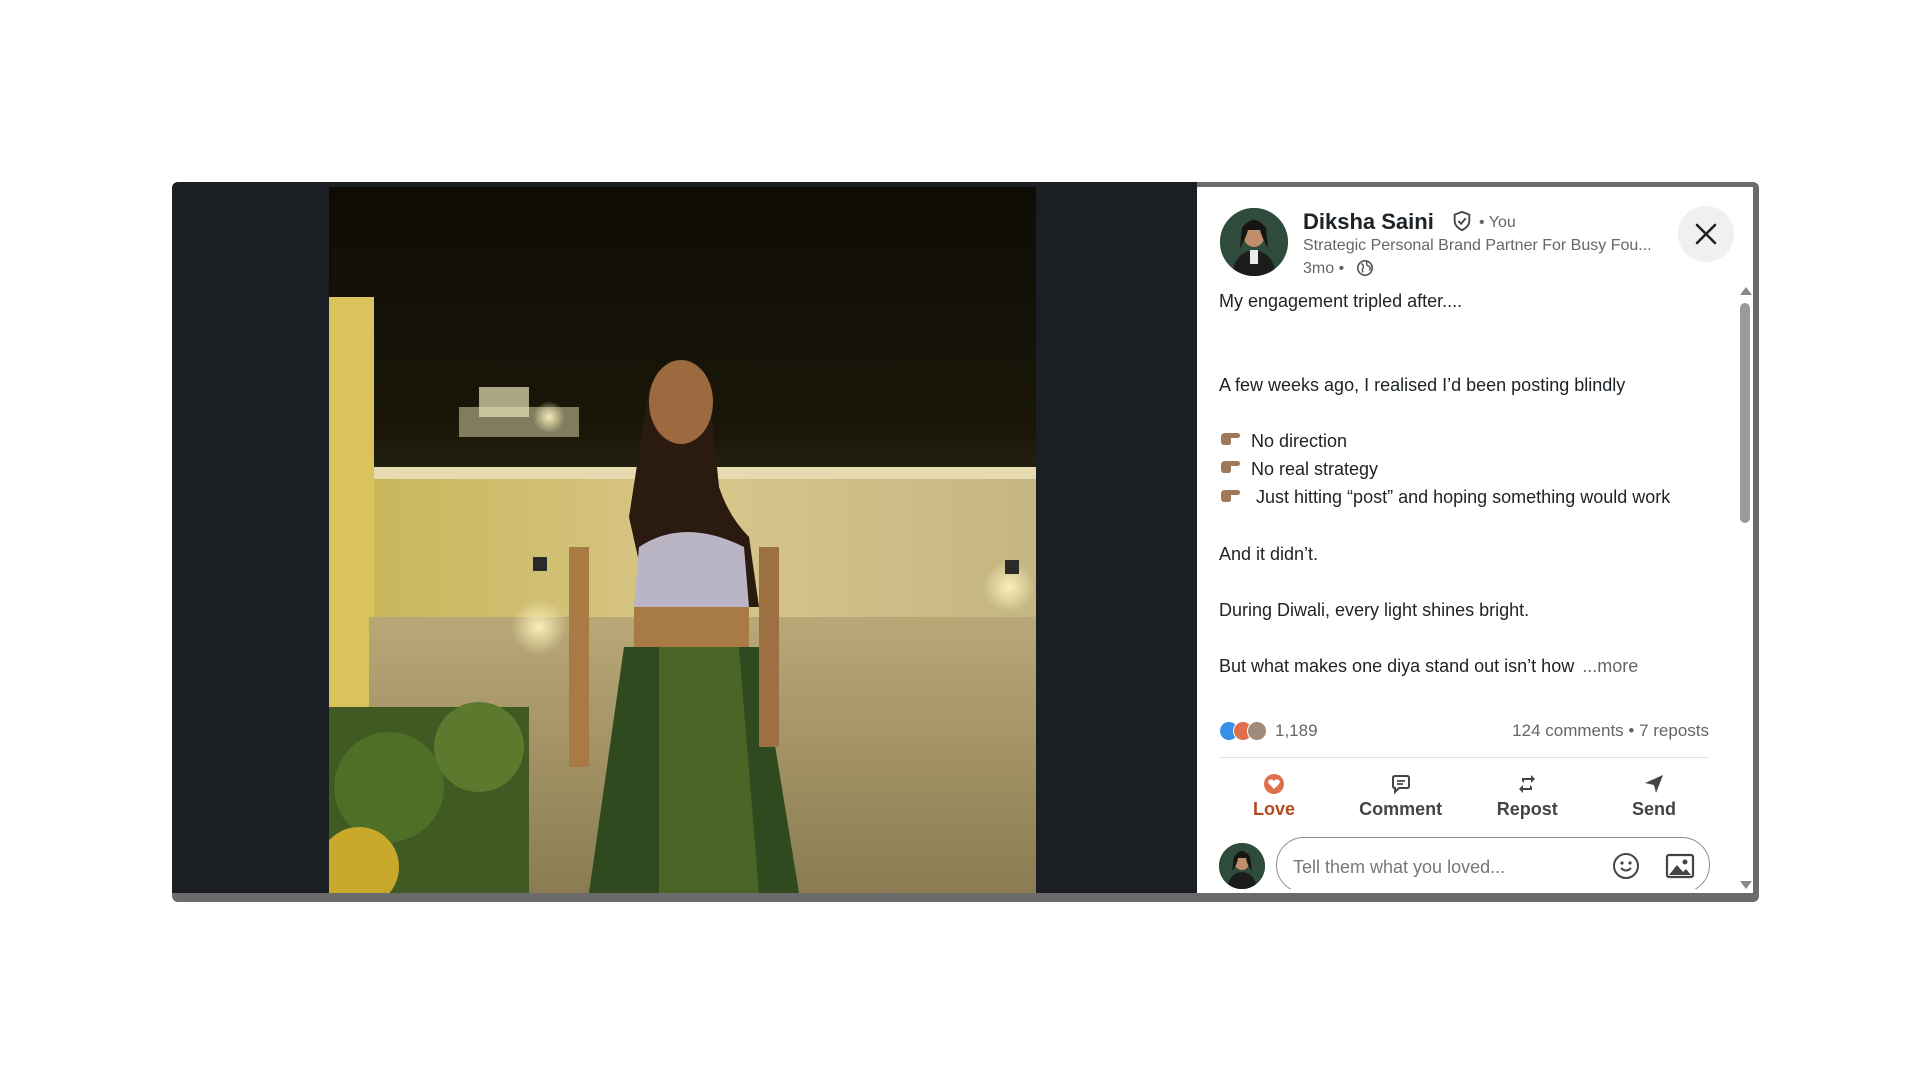  What do you see at coordinates (1299, 441) in the screenshot?
I see `bullet-text: No direction` at bounding box center [1299, 441].